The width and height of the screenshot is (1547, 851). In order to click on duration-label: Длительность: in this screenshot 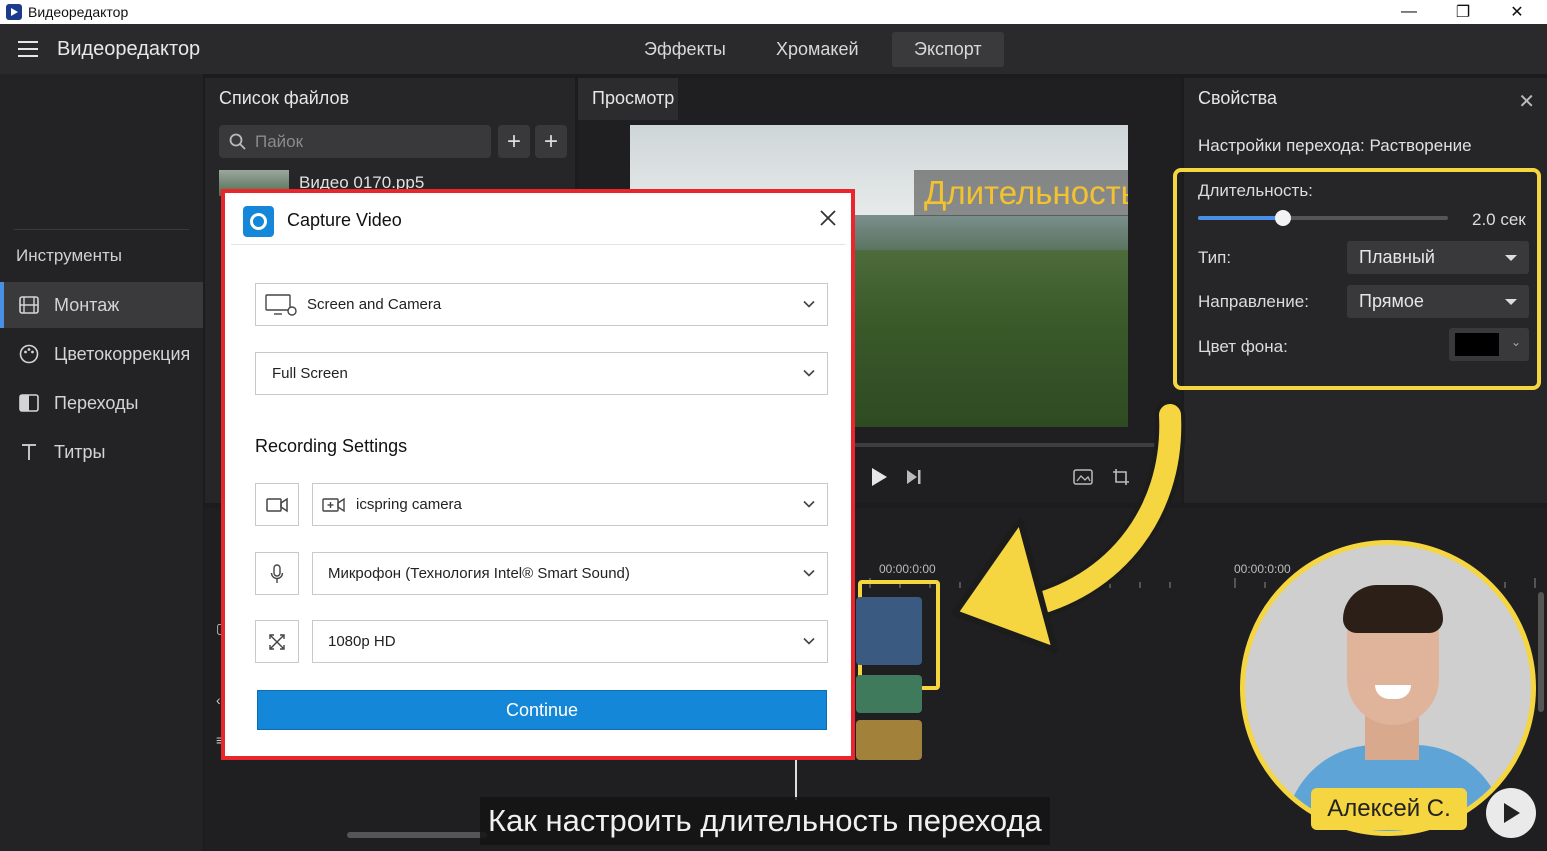, I will do `click(1255, 190)`.